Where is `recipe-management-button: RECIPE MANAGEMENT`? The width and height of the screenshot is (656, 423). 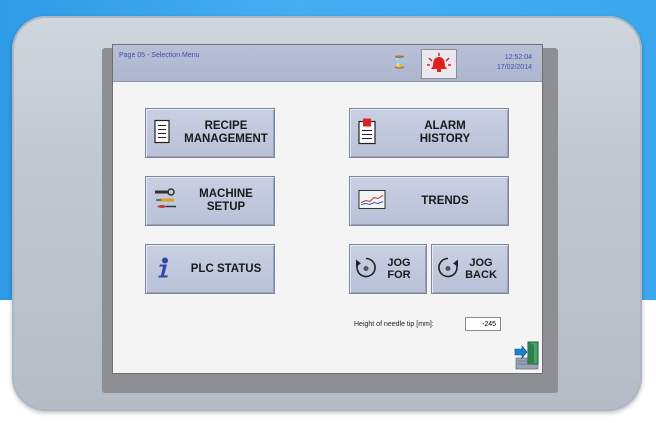 recipe-management-button: RECIPE MANAGEMENT is located at coordinates (210, 133).